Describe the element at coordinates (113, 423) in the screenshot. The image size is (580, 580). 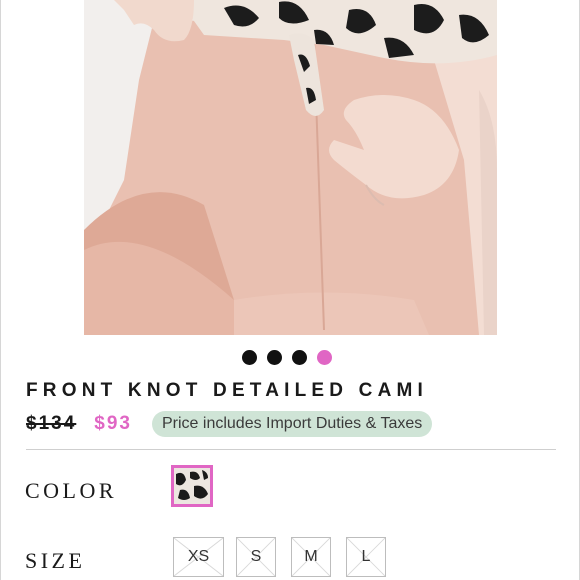
I see `sale-price: $93` at that location.